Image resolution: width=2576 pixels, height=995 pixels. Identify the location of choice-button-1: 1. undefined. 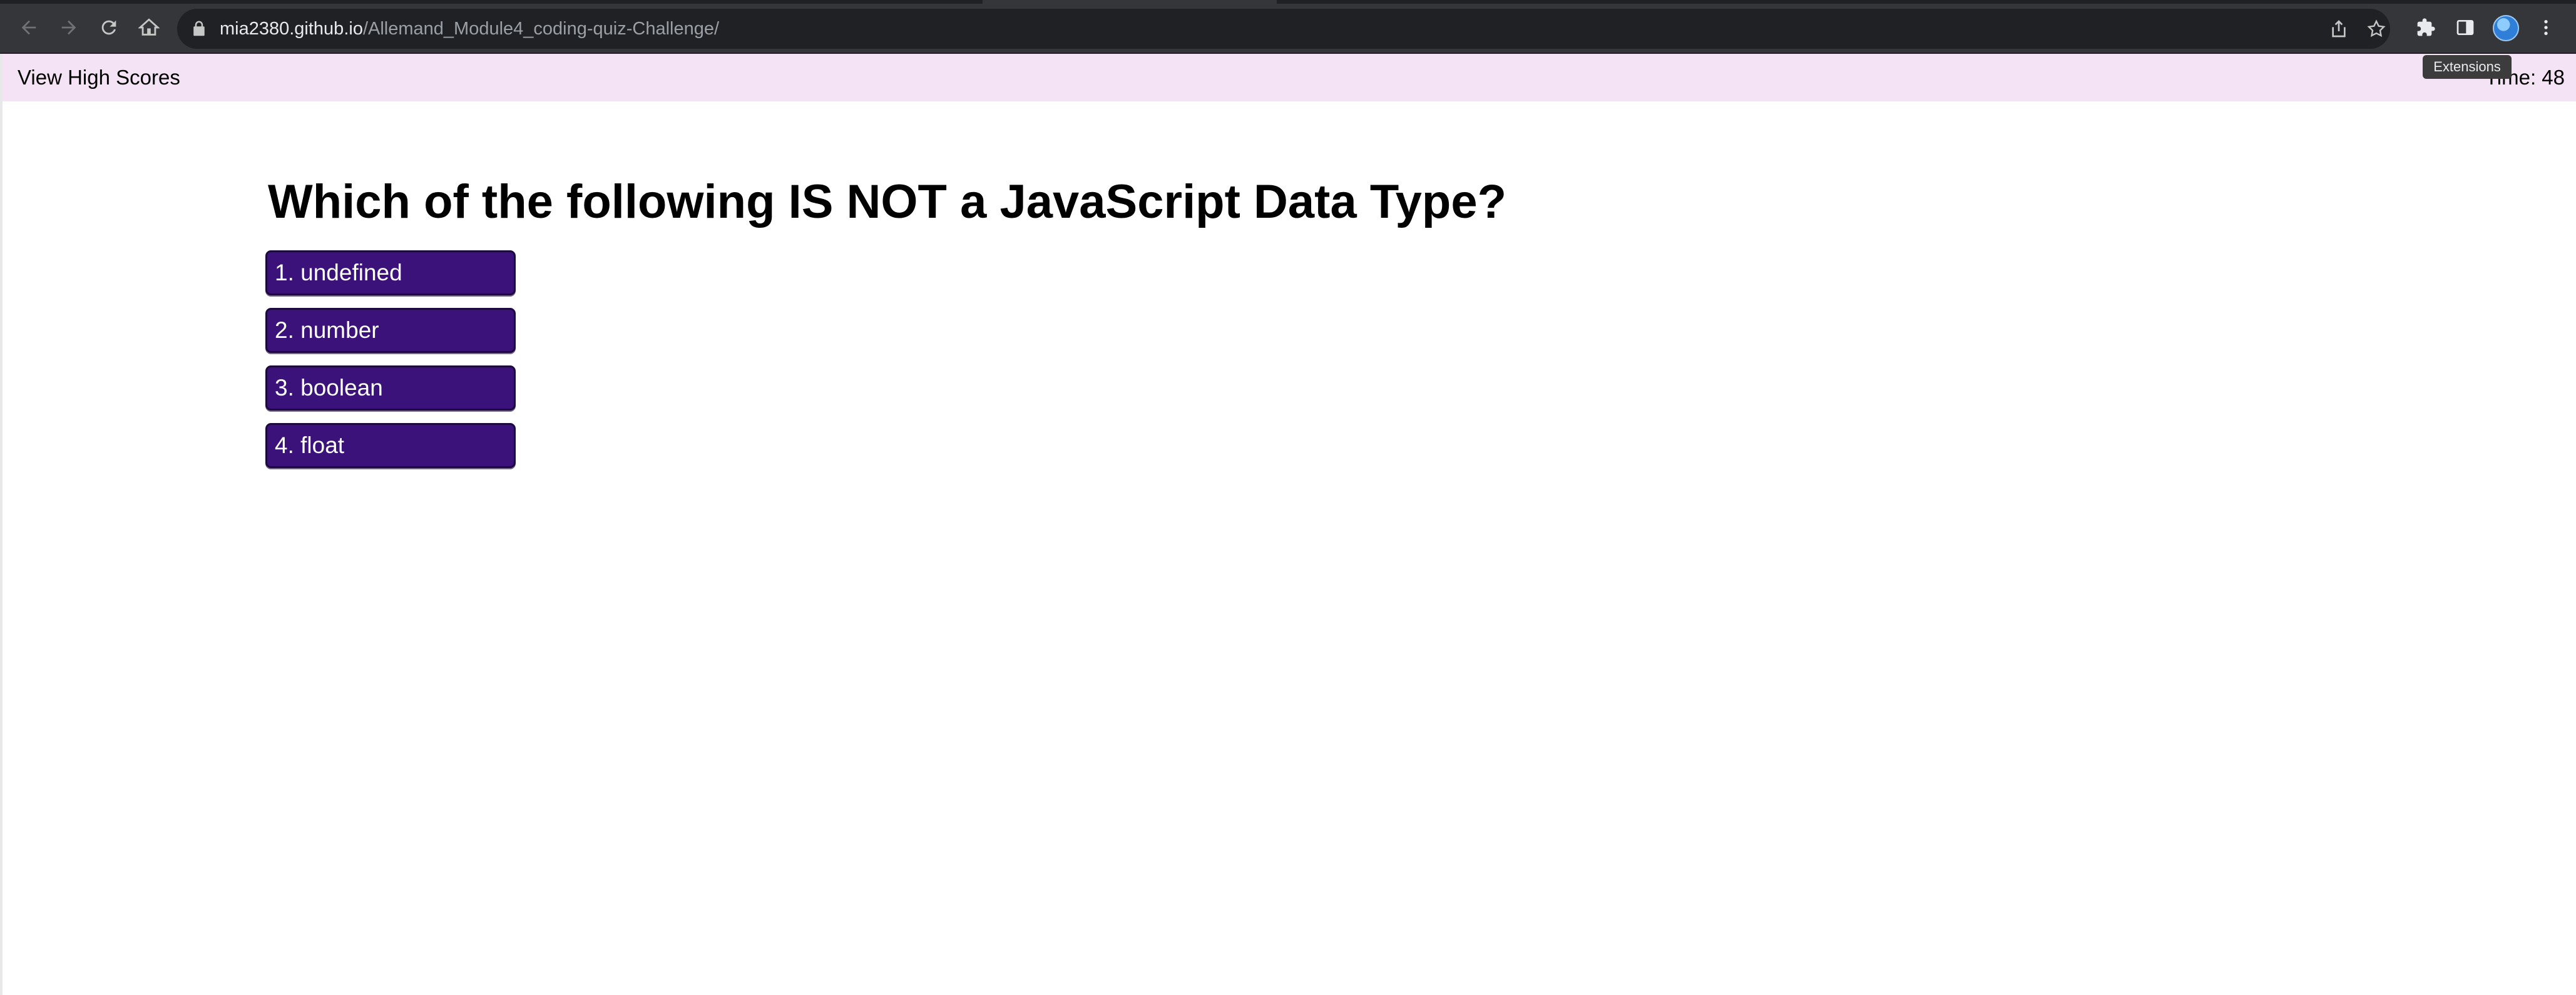
(390, 272).